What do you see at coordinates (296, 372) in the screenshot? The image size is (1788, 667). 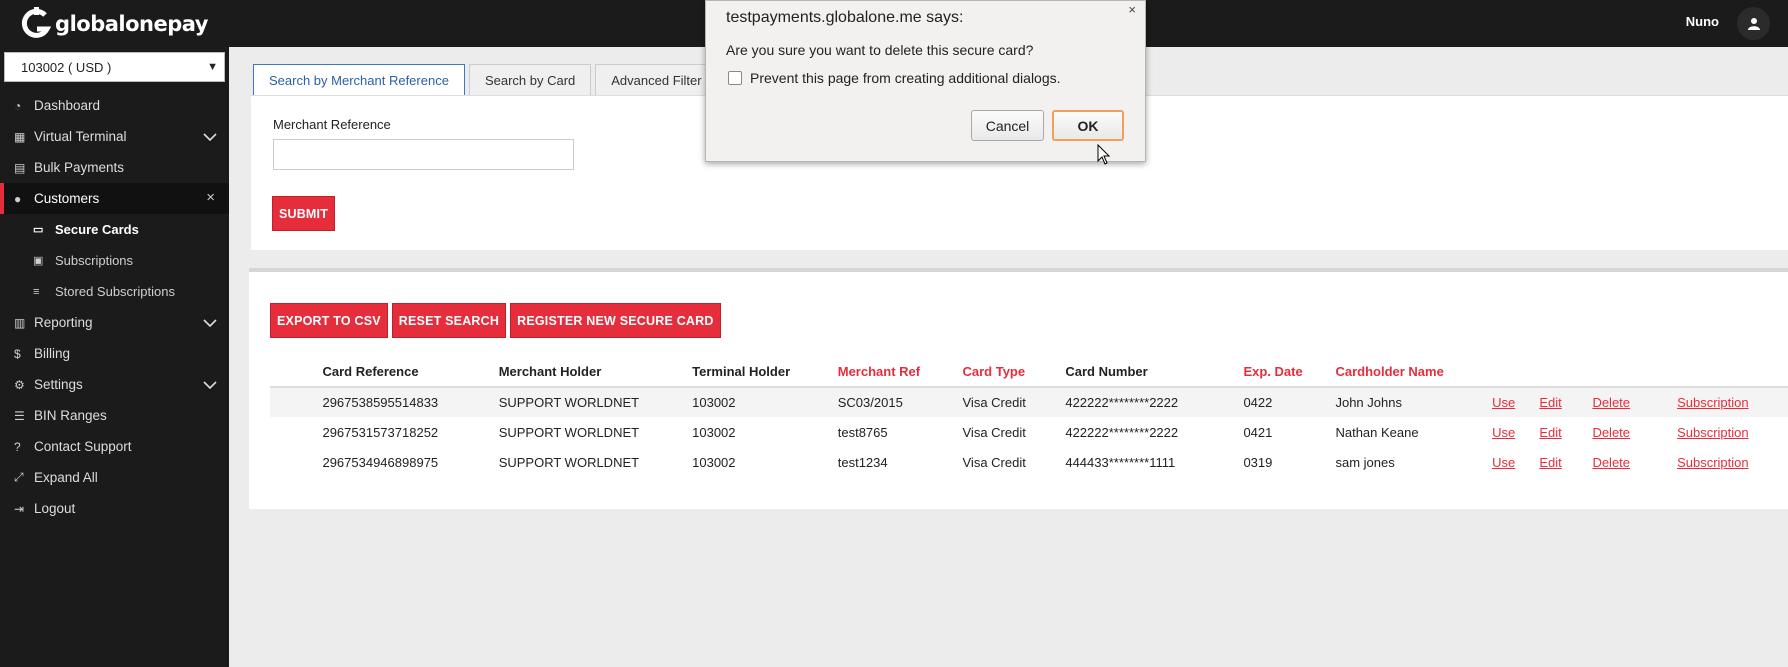 I see `table-header-spacer` at bounding box center [296, 372].